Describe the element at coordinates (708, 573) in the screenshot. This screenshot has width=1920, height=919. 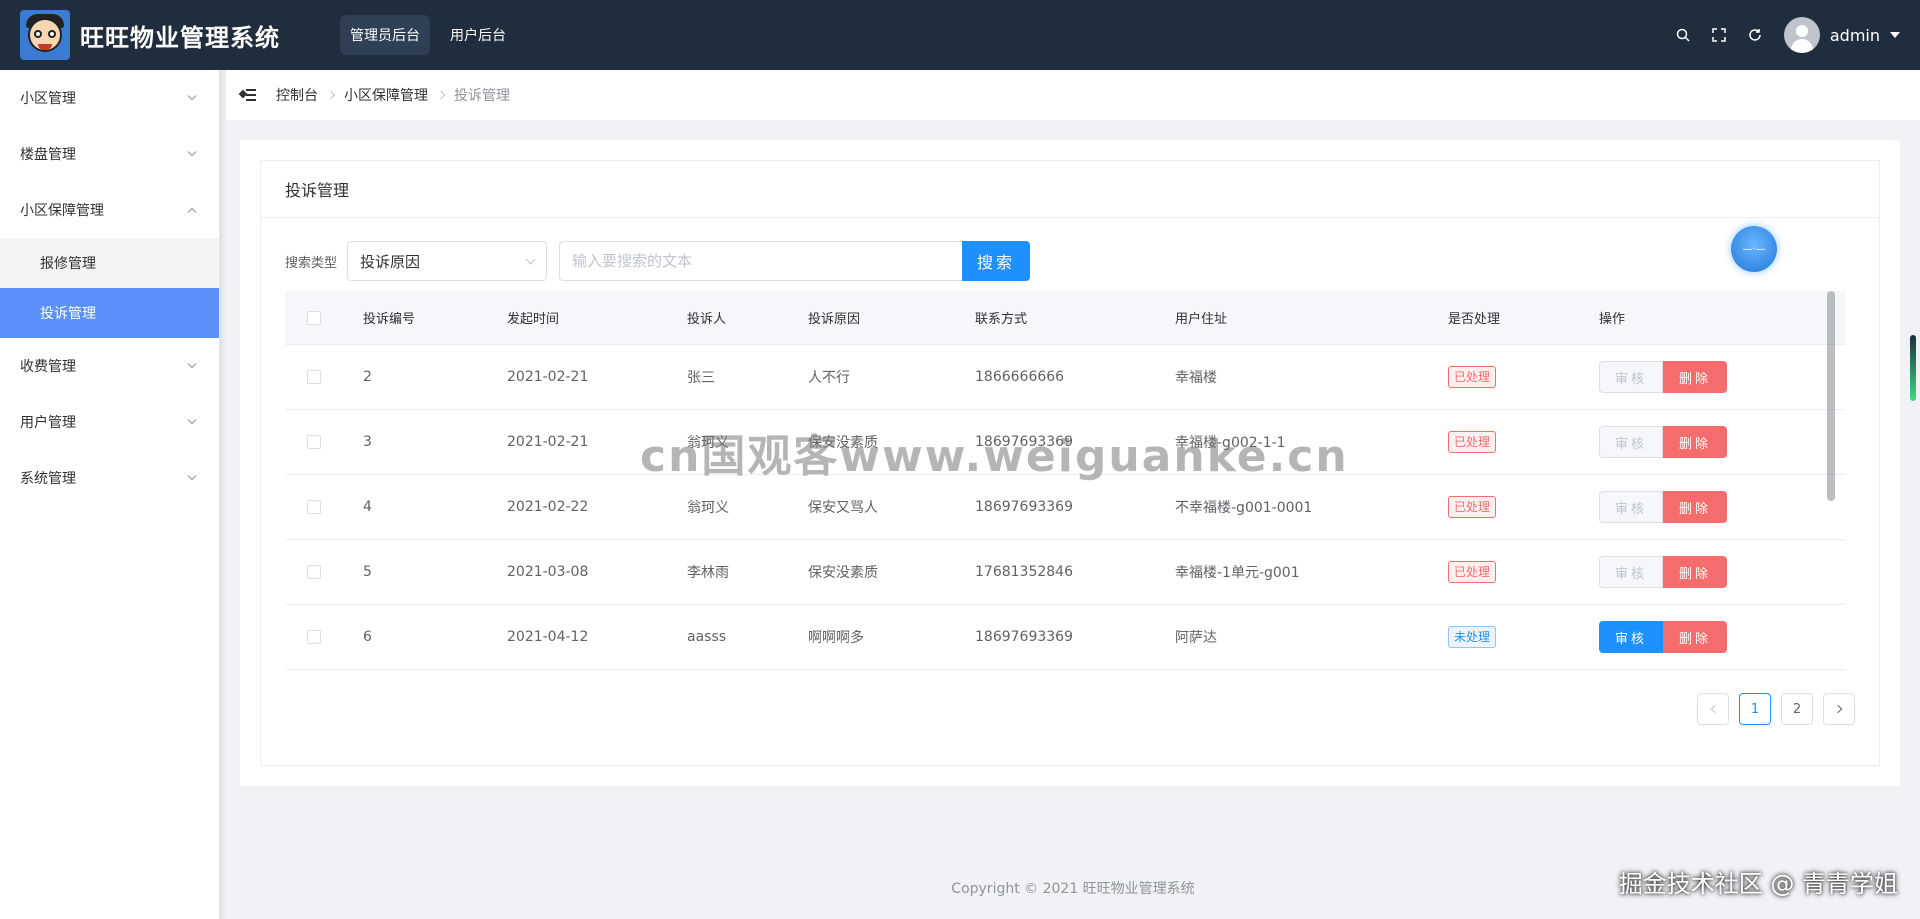
I see `cell-person: 李林雨` at that location.